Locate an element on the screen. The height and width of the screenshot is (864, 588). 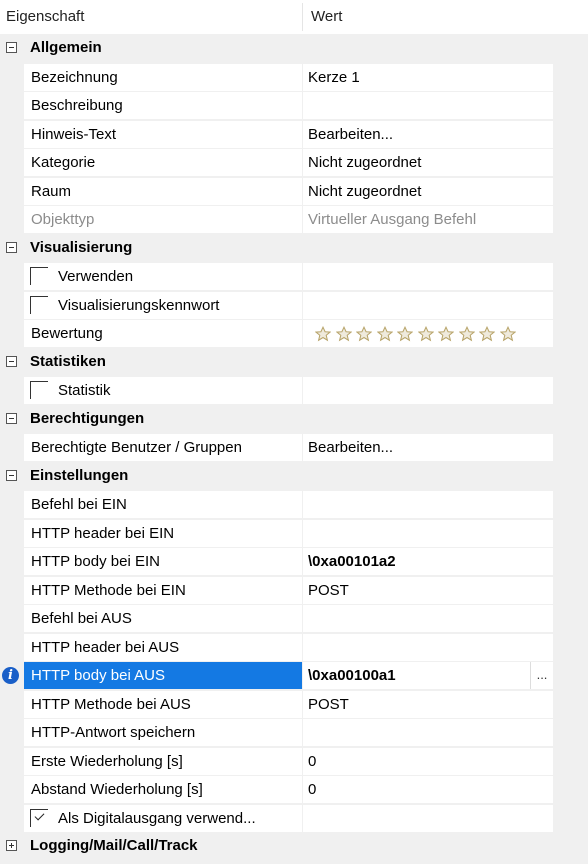
property-value: \0xa00100a1 is located at coordinates (352, 675).